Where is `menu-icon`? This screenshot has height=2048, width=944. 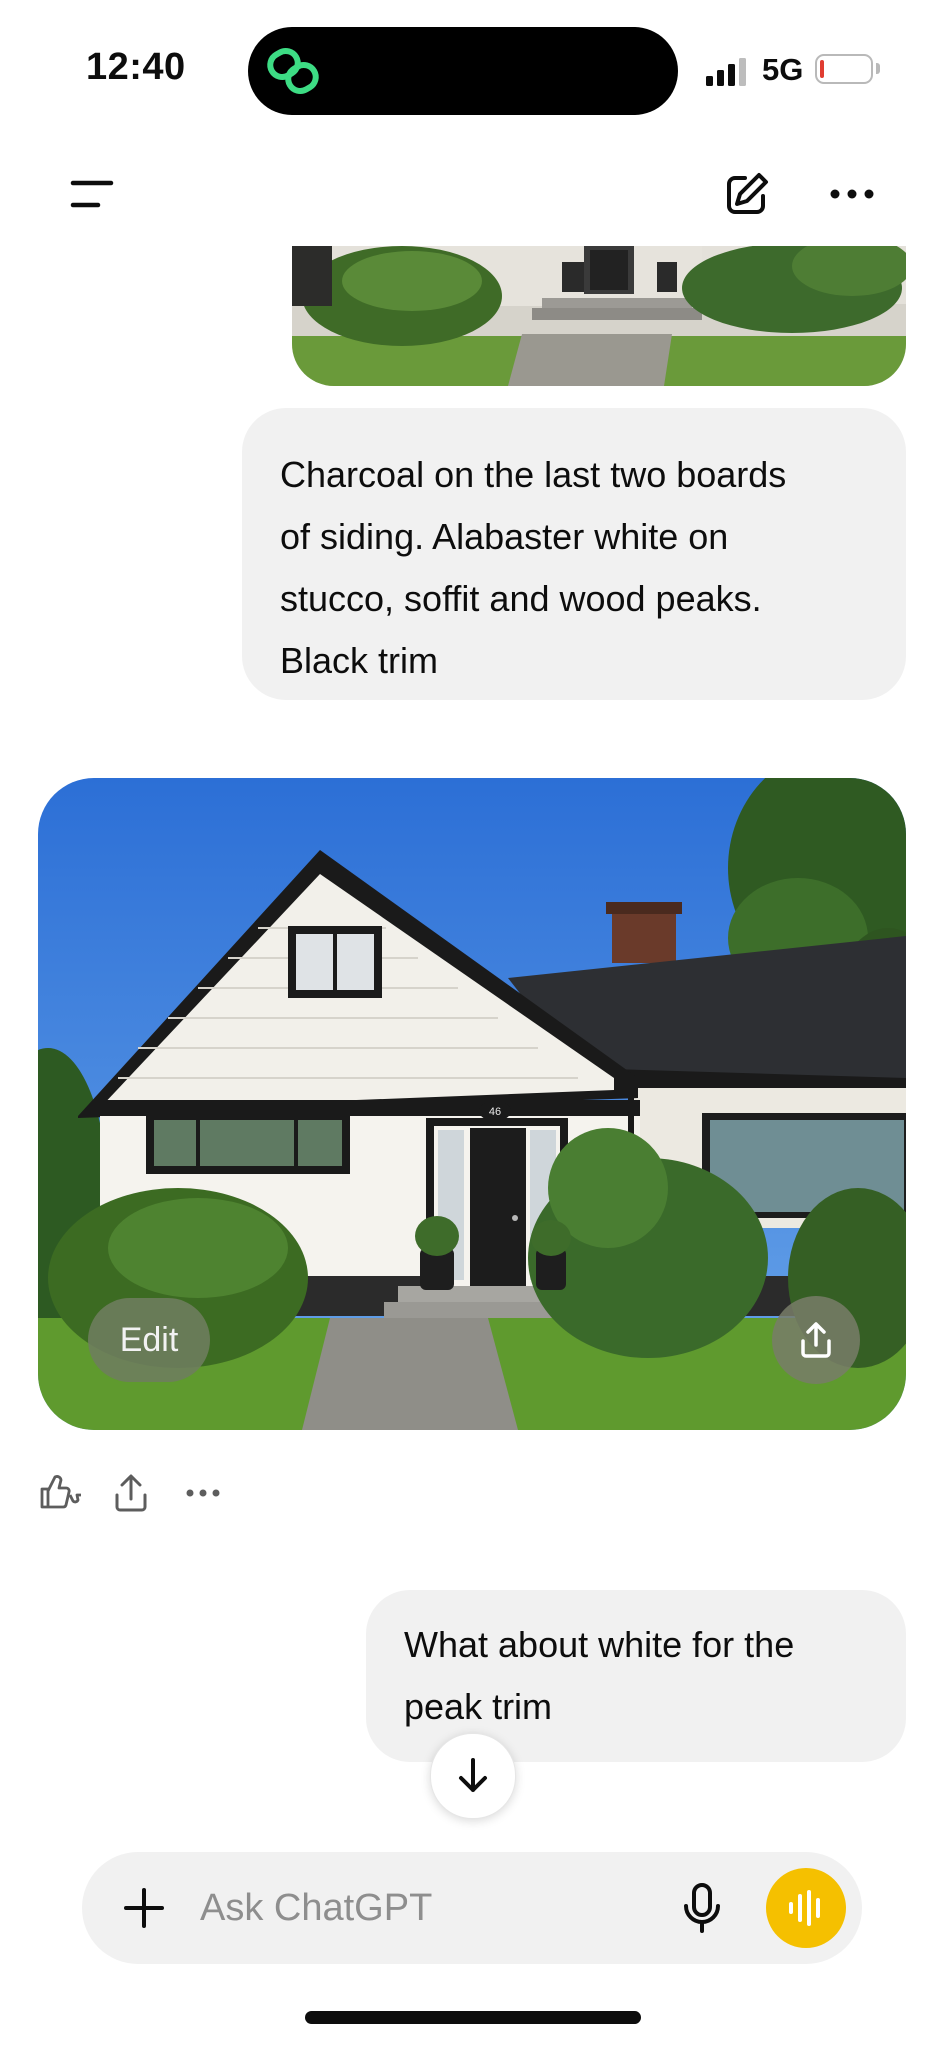 menu-icon is located at coordinates (92, 194).